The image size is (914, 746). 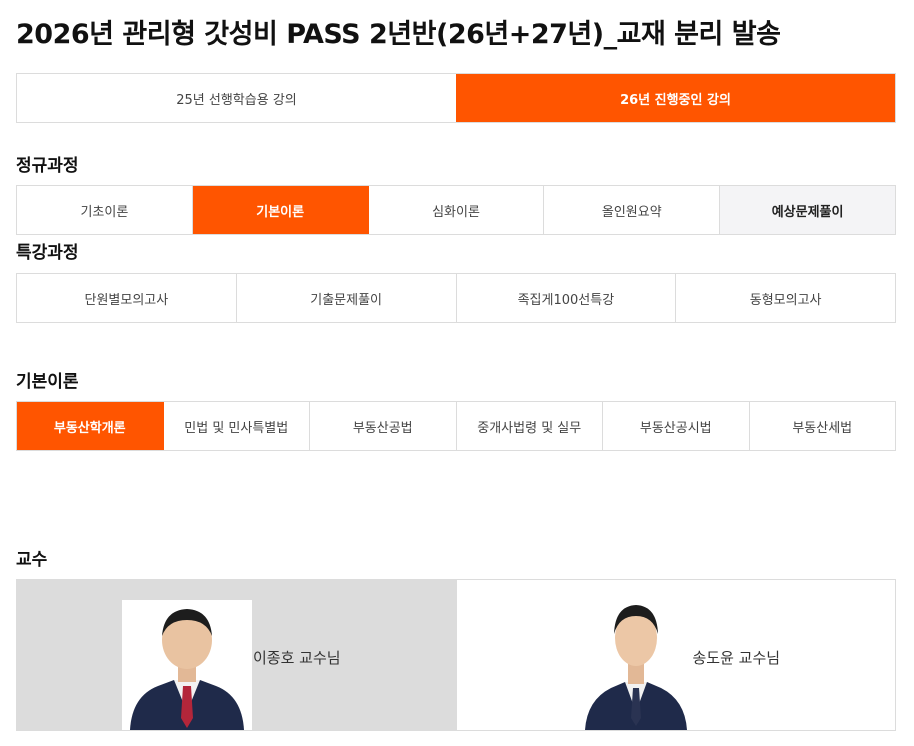 I want to click on professor-lee-name: 이종호 교수님, so click(x=297, y=658).